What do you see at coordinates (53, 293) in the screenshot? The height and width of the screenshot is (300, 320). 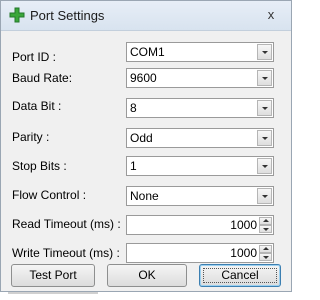 I see `background-divider` at bounding box center [53, 293].